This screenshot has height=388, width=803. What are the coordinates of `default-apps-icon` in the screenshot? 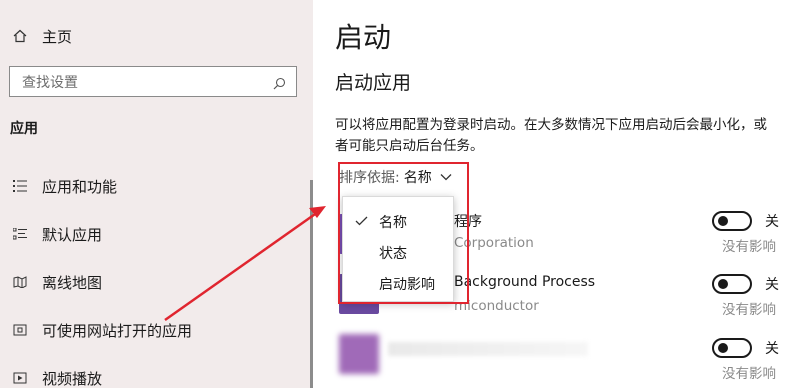 It's located at (20, 234).